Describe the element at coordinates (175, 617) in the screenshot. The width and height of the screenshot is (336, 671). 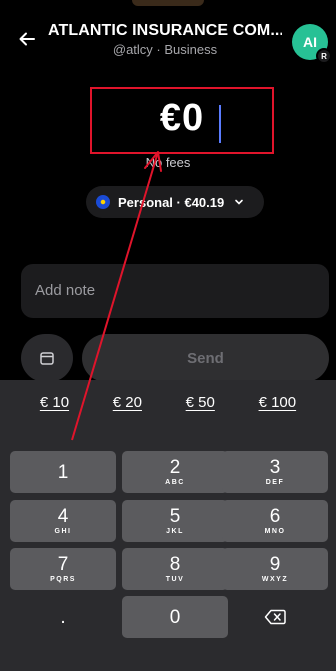
I see `key-0: 0` at that location.